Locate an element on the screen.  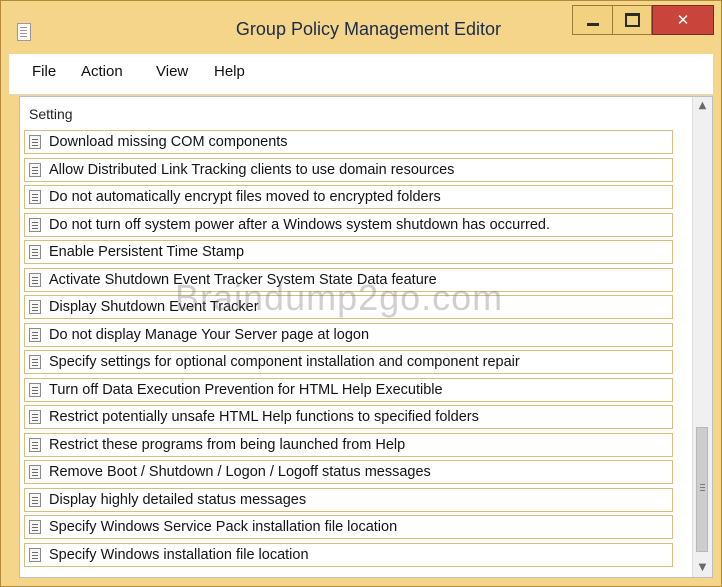
menu-action: Action is located at coordinates (102, 71).